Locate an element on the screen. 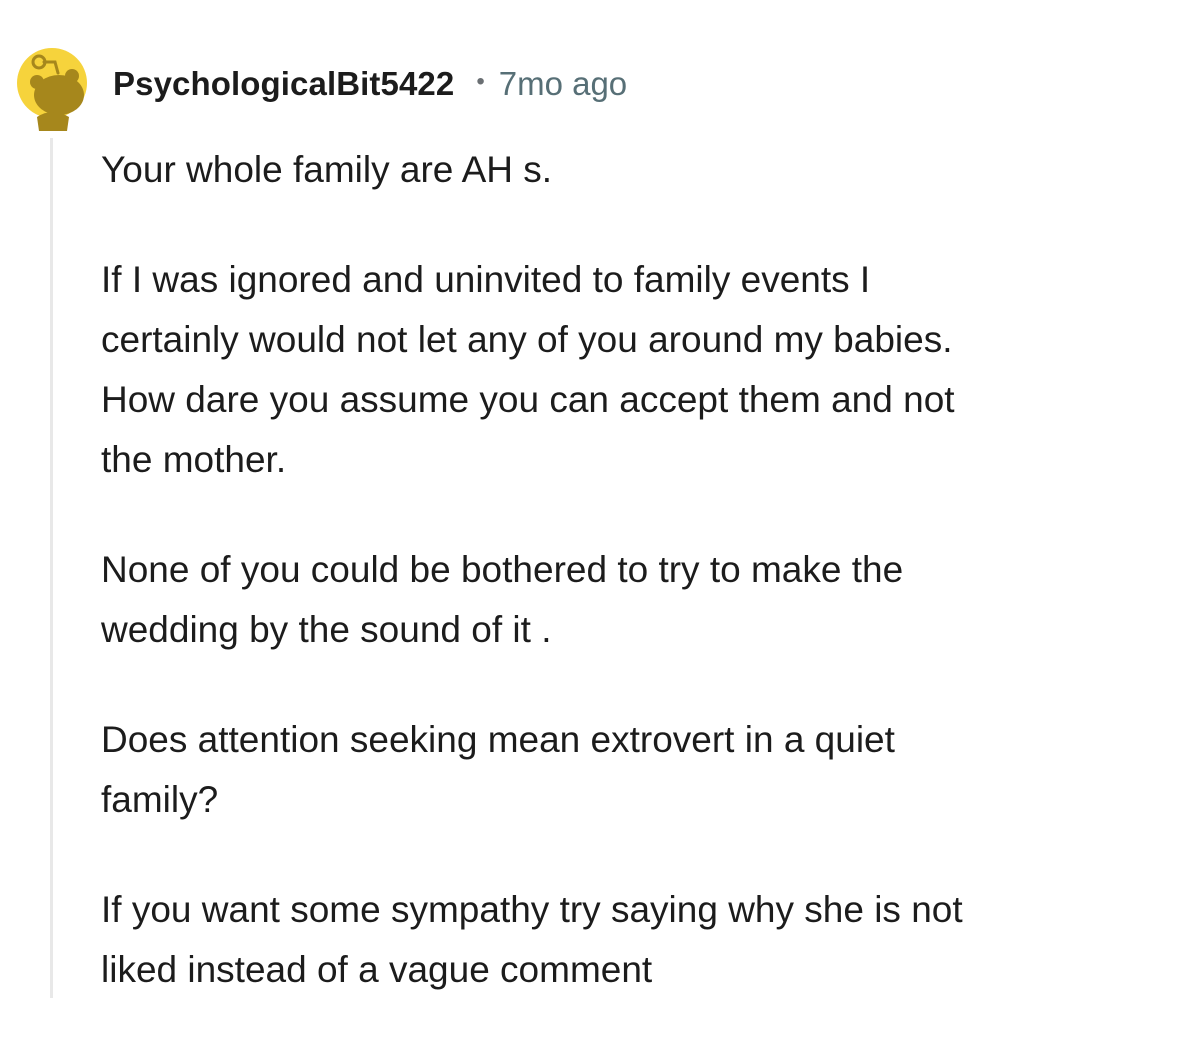 The width and height of the screenshot is (1187, 1050). reddit-snoo-avatar-icon is located at coordinates (52, 83).